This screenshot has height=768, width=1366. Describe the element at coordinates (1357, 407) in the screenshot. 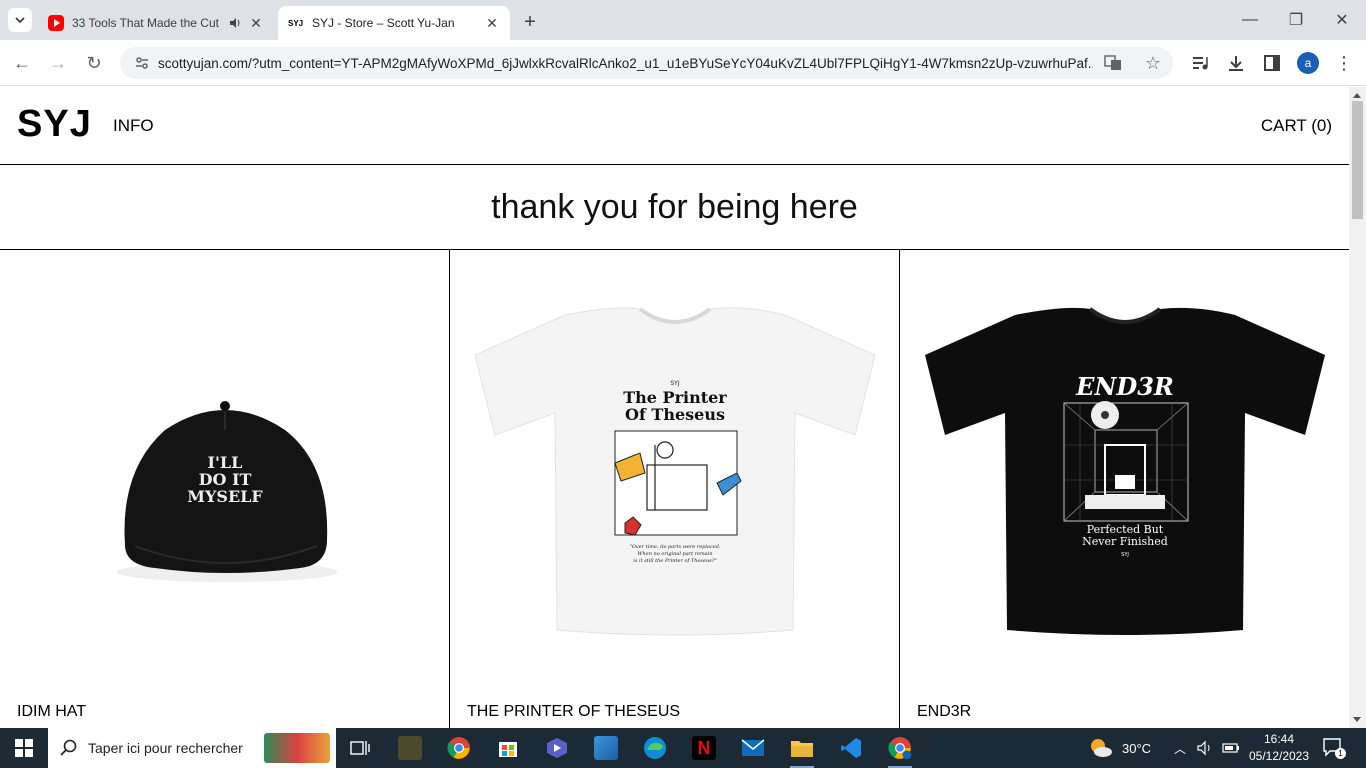

I see `page-scrollbar` at that location.